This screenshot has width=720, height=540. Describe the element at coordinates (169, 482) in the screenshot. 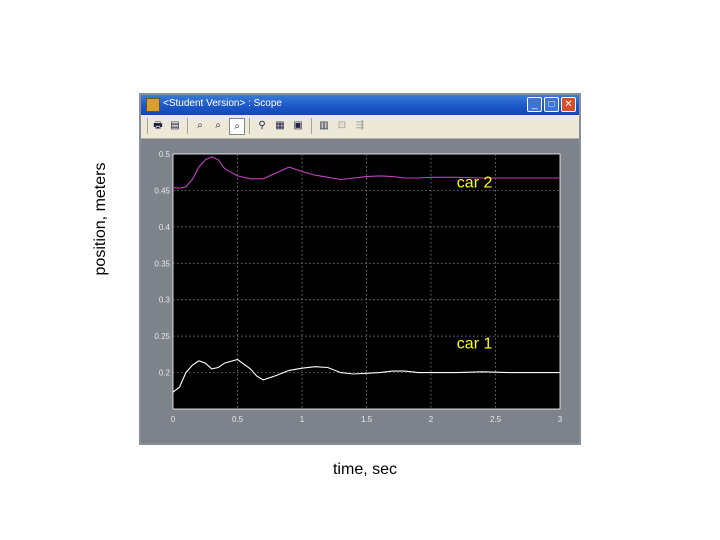

I see `time-offset-status: Time offset: 0` at that location.